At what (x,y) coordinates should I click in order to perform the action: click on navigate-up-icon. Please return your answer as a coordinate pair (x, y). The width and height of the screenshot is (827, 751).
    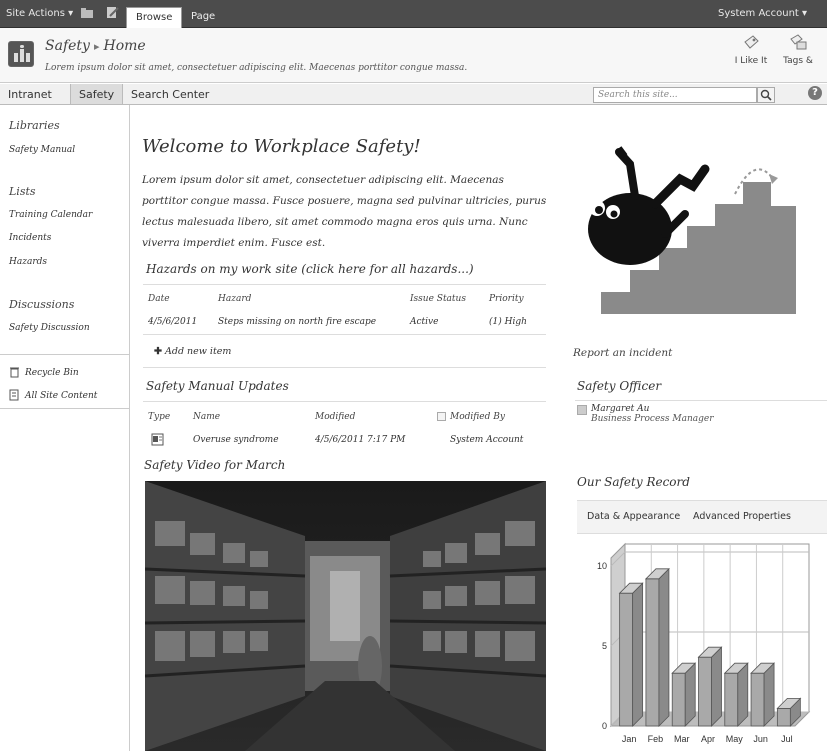
    Looking at the image, I should click on (87, 14).